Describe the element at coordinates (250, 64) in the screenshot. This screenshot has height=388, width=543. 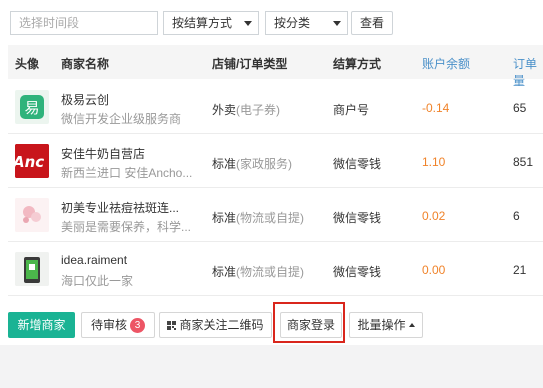
I see `header-store-type: 店铺/订单类型` at that location.